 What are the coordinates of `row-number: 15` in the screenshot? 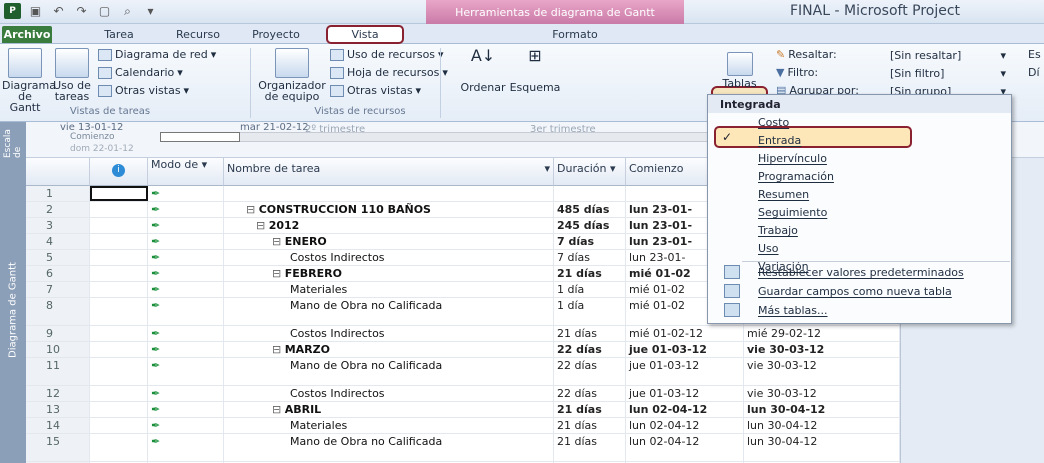 It's located at (58, 447).